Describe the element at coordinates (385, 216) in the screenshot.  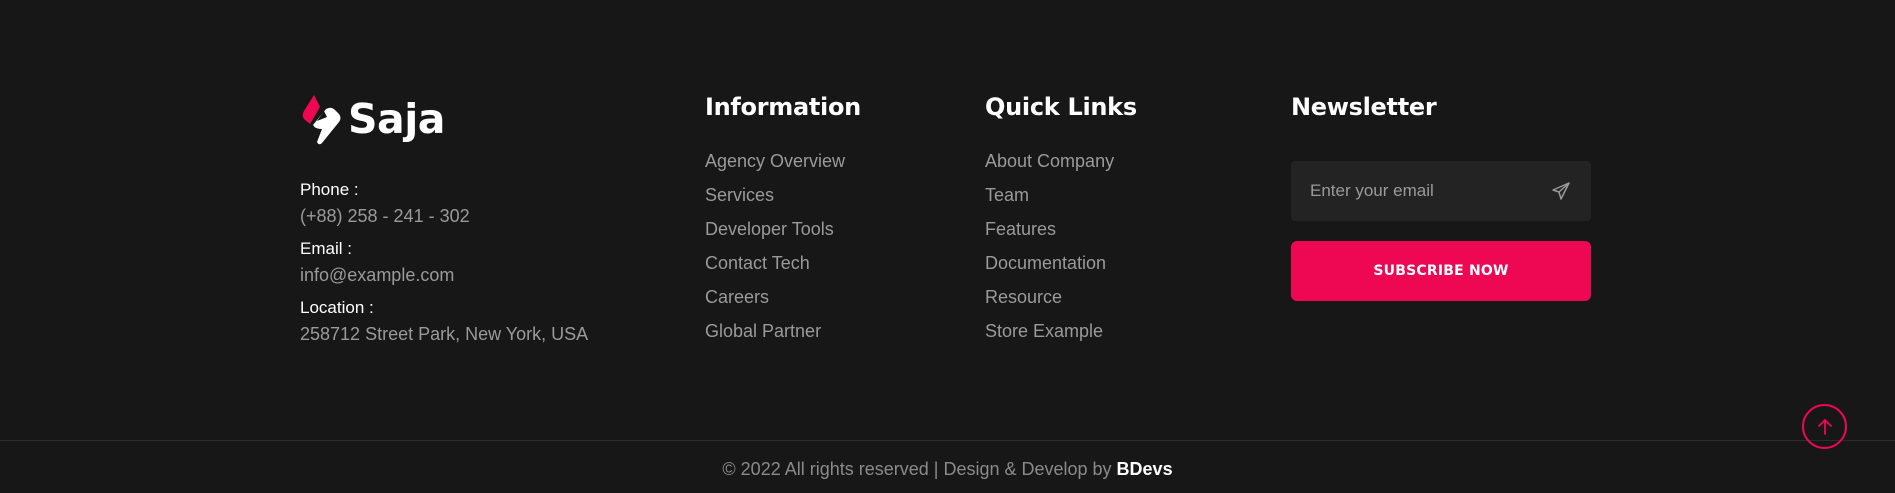
I see `phone-value: (+88) 258 - 241 - 302` at that location.